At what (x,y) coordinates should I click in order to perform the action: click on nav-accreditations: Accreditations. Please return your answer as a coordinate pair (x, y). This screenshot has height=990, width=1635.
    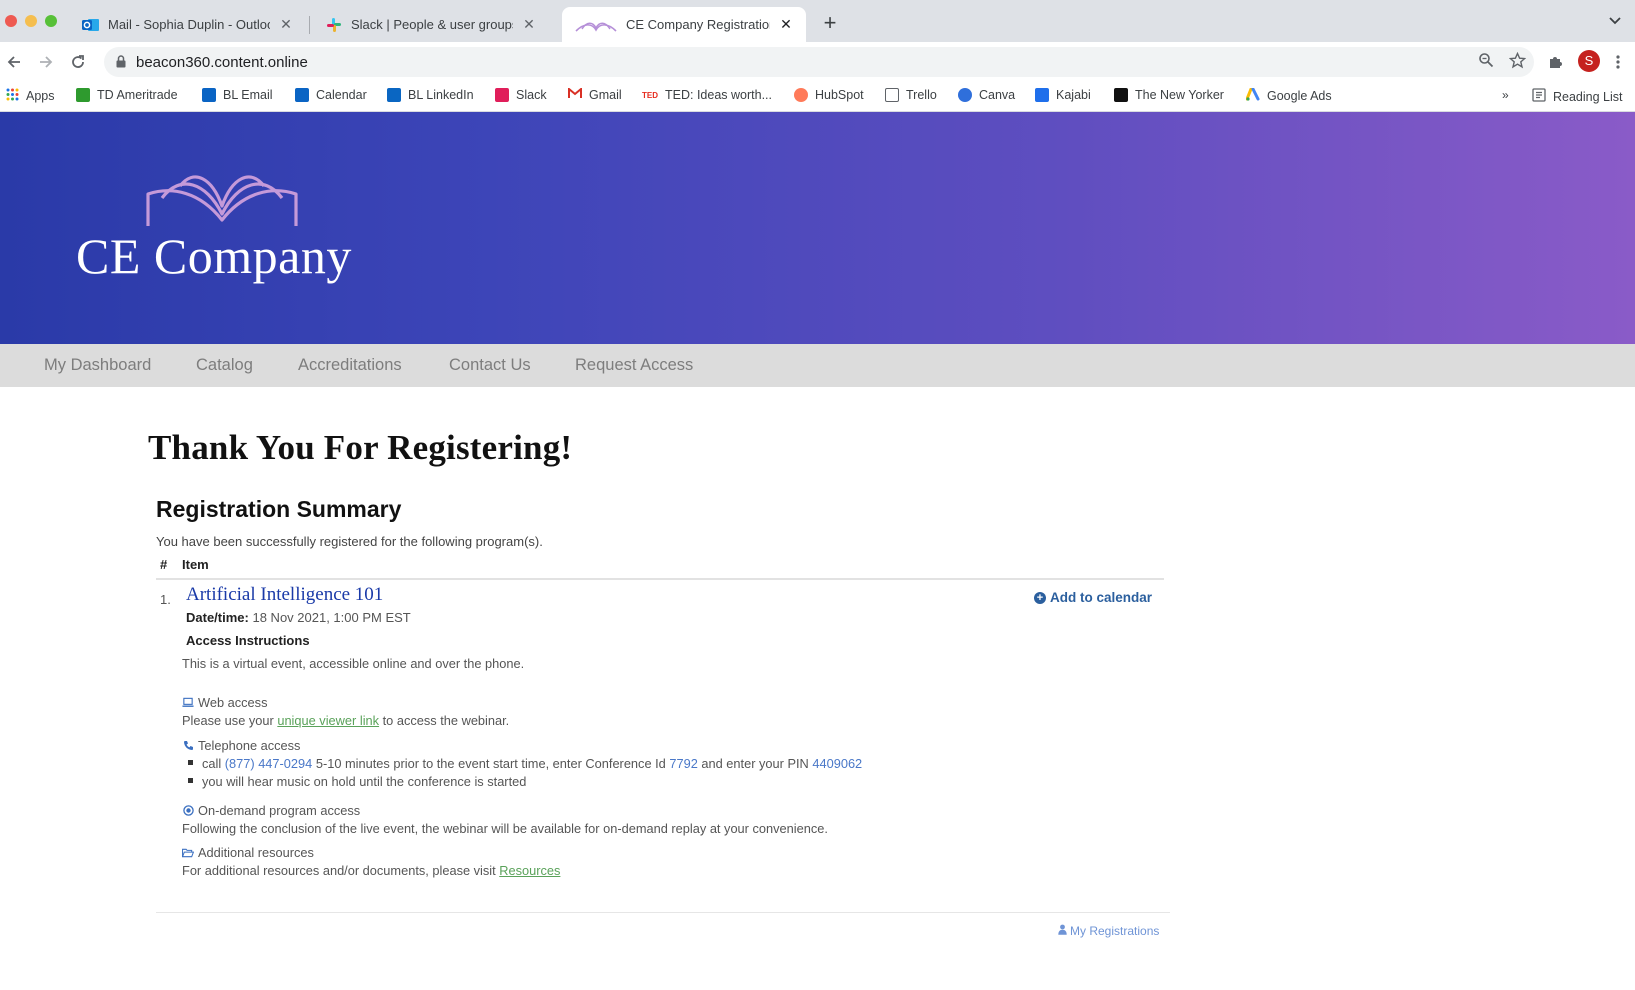
    Looking at the image, I should click on (350, 365).